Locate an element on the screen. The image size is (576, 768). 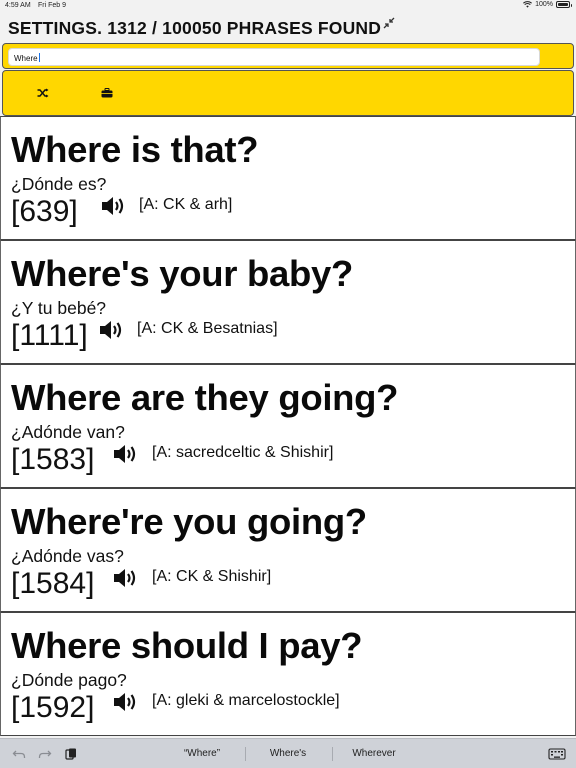
search-bar: Where is located at coordinates (288, 56).